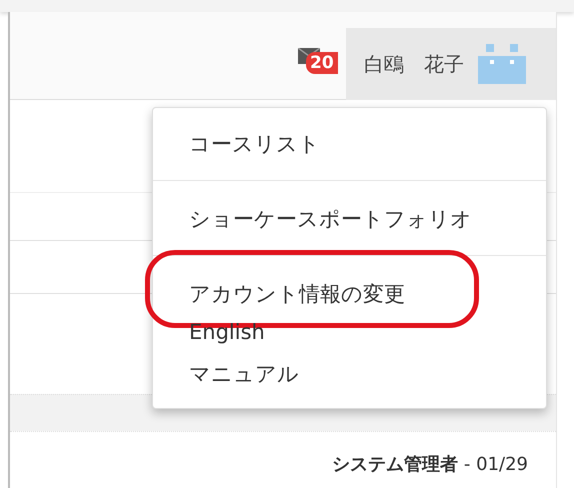 This screenshot has width=574, height=488. Describe the element at coordinates (430, 464) in the screenshot. I see `post-meta: システム管理者 - 01/29` at that location.